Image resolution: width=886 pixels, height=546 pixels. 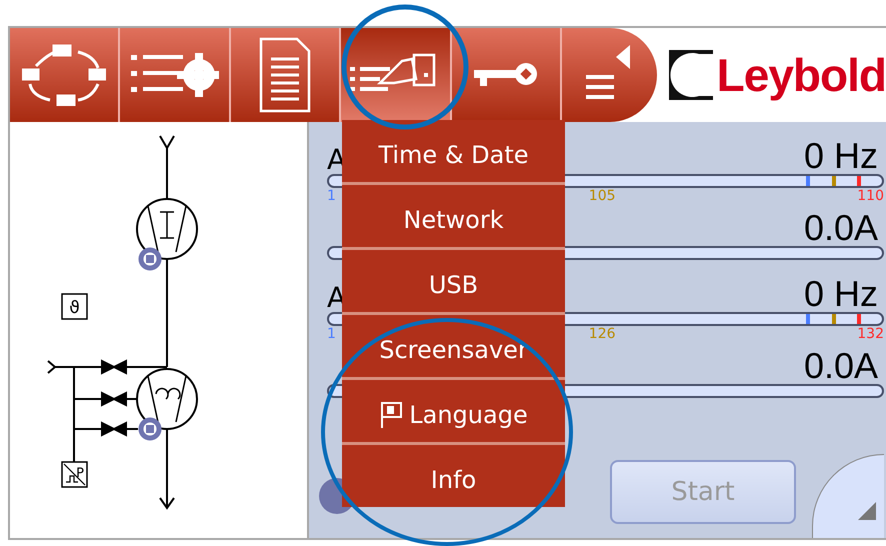 I want to click on logo-icon, so click(x=690, y=75).